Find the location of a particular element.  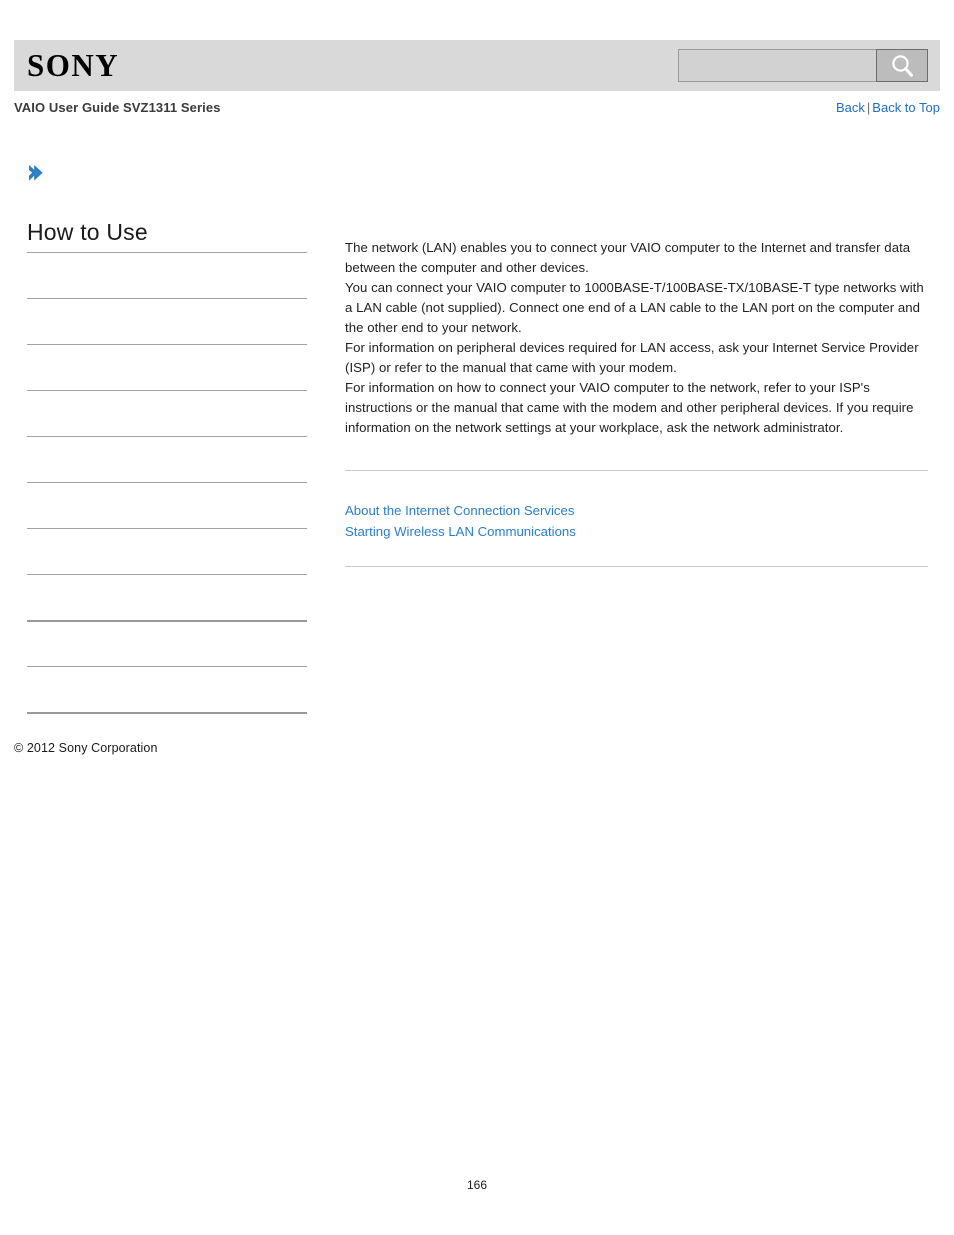

site-header: SONY is located at coordinates (477, 65).